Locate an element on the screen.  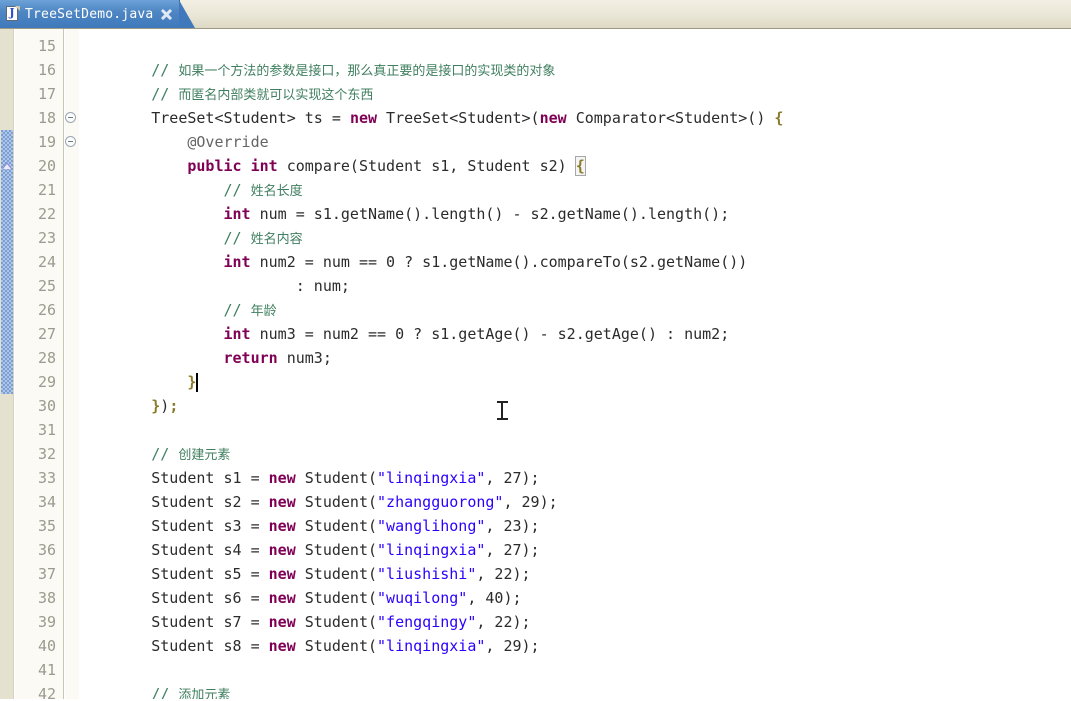
code-line: // 而匿名内部类就可以实现这个东西 is located at coordinates (226, 94).